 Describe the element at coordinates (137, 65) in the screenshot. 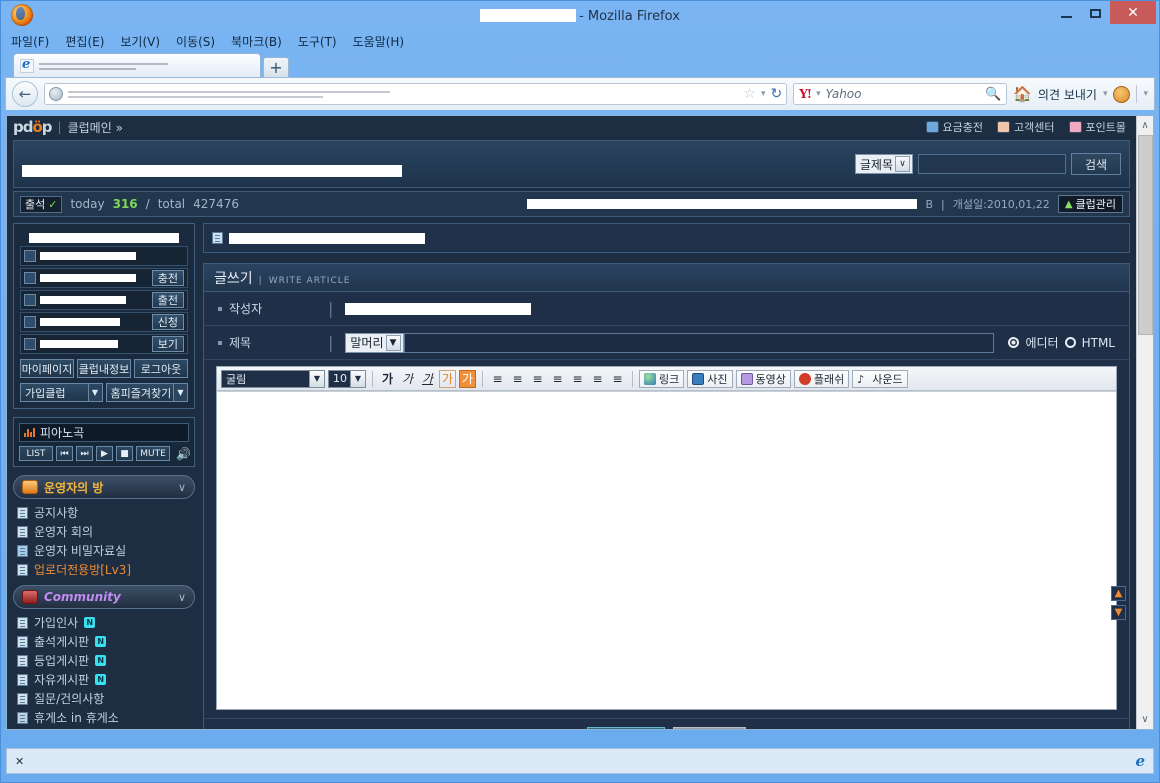

I see `browser-tab` at that location.